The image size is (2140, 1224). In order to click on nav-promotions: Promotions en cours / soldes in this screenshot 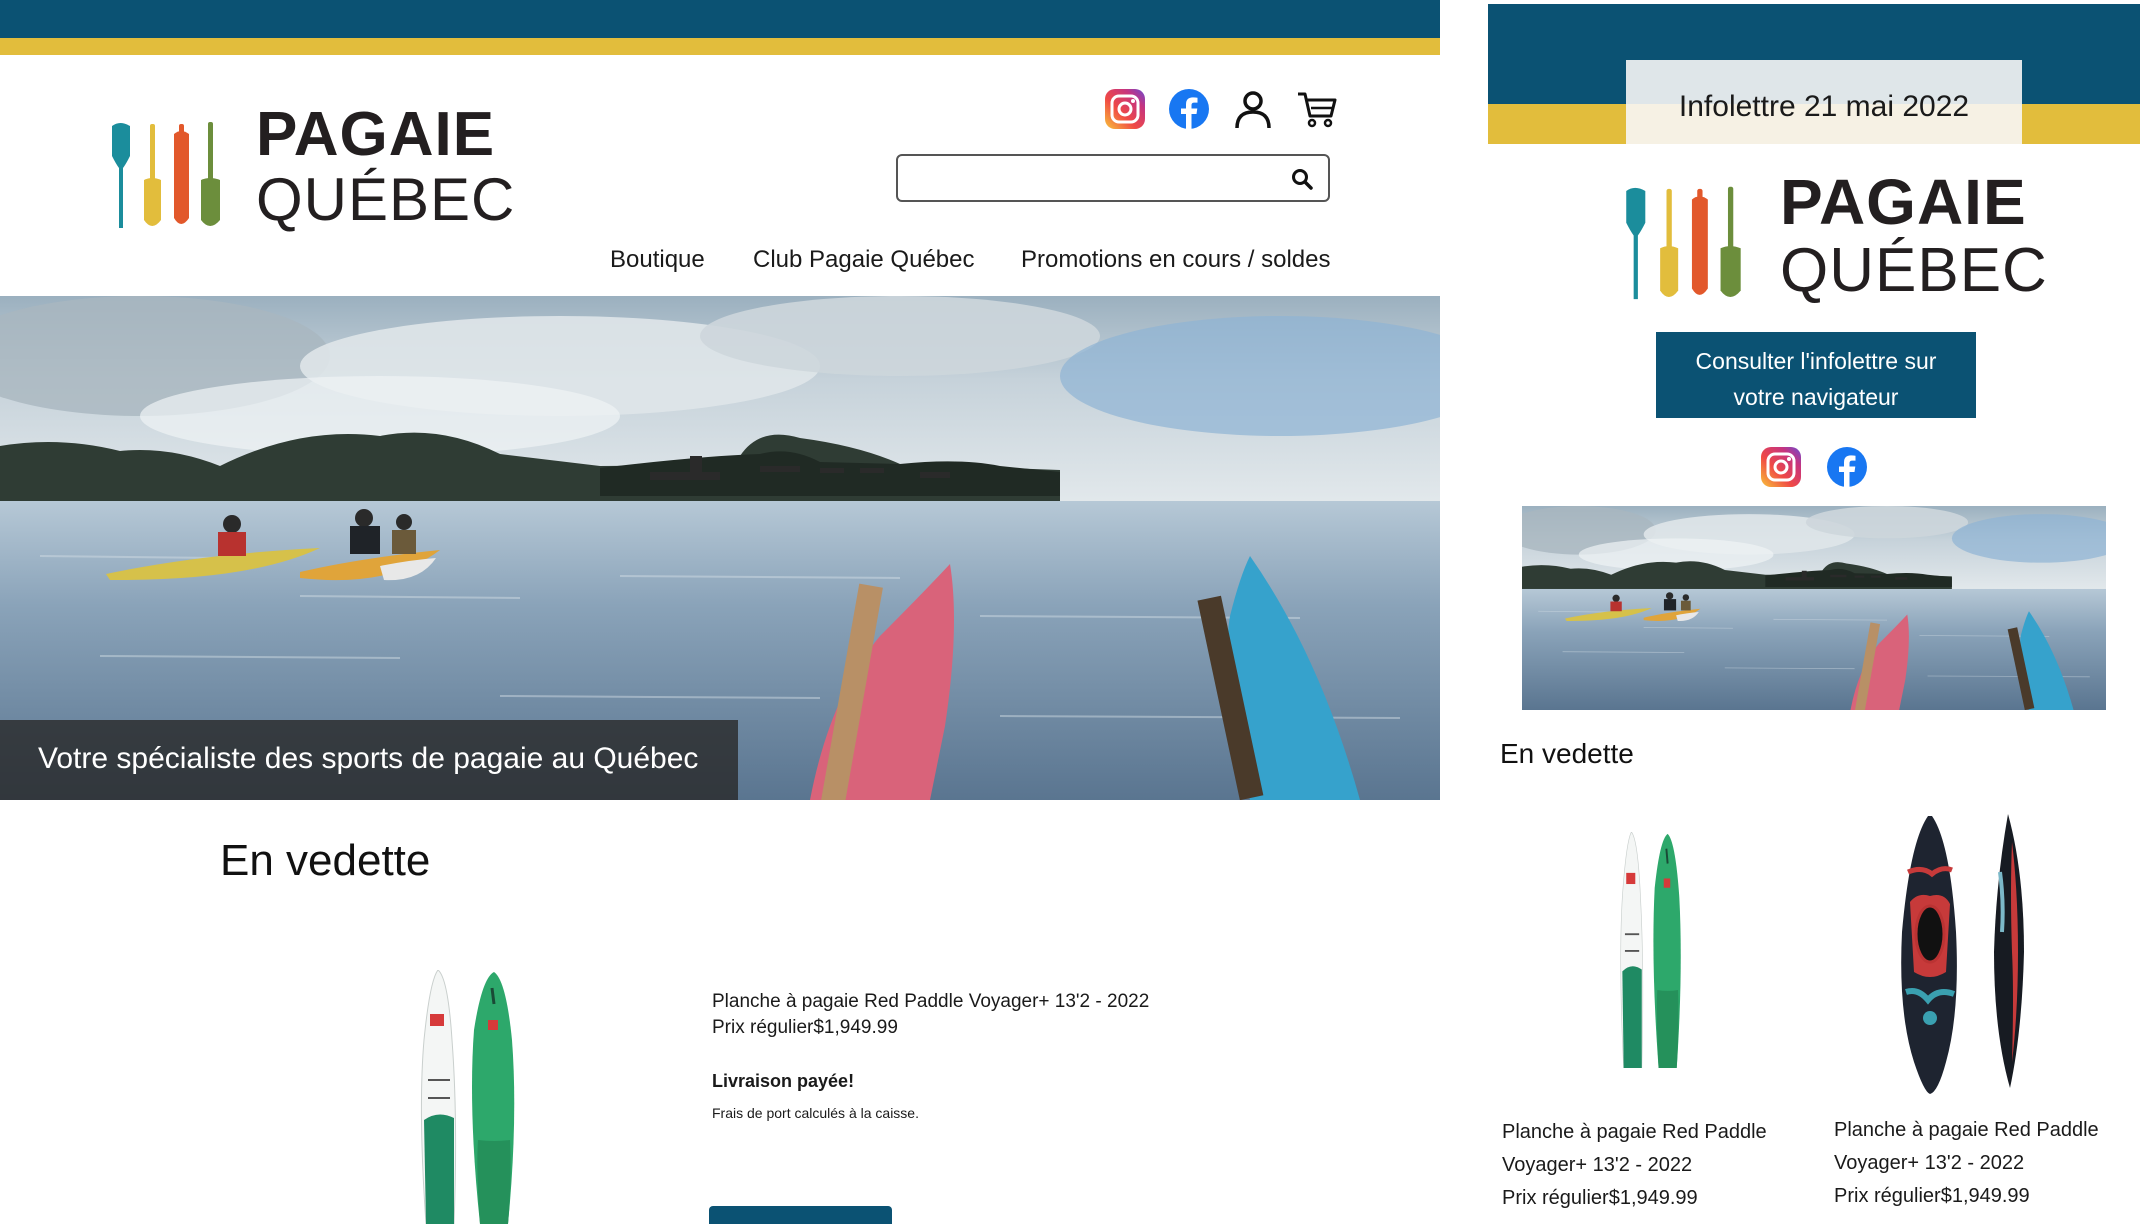, I will do `click(1175, 260)`.